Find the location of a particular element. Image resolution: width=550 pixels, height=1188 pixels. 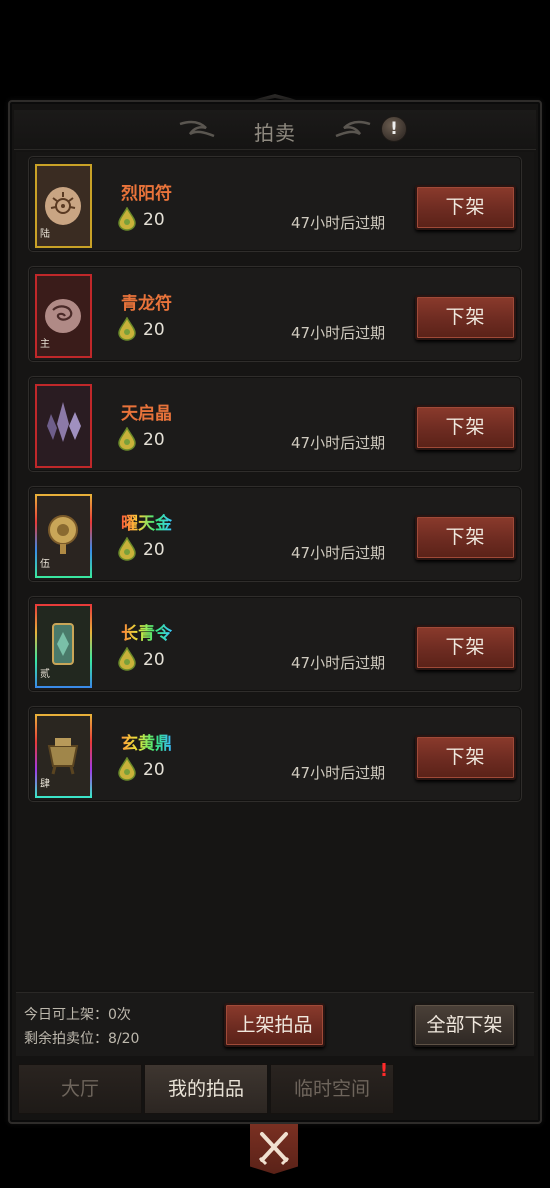

alert-badge-icon: ! is located at coordinates (384, 1070).